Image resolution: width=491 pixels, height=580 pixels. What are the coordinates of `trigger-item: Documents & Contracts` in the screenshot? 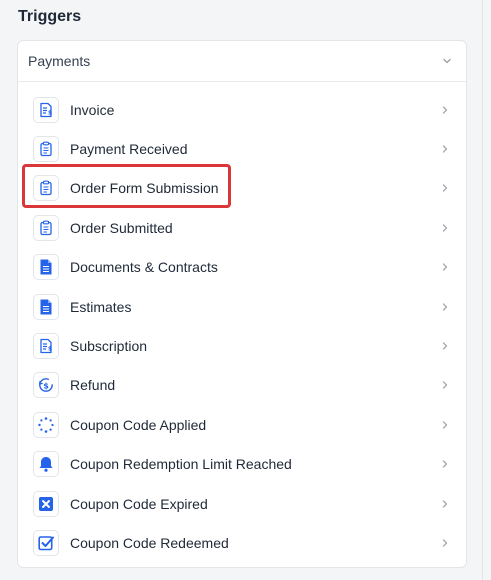 It's located at (242, 267).